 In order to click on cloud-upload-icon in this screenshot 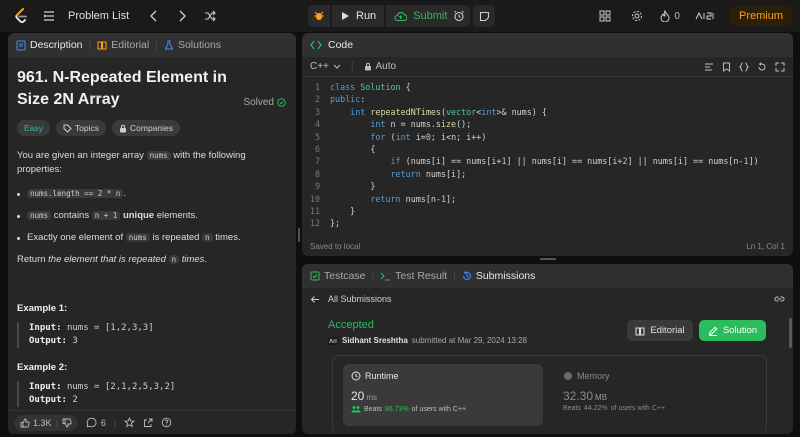, I will do `click(401, 16)`.